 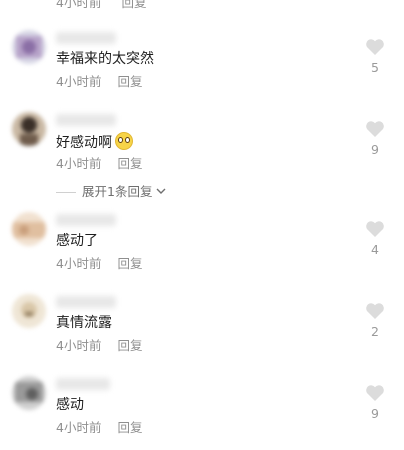 I want to click on like-count: 2, so click(x=375, y=331).